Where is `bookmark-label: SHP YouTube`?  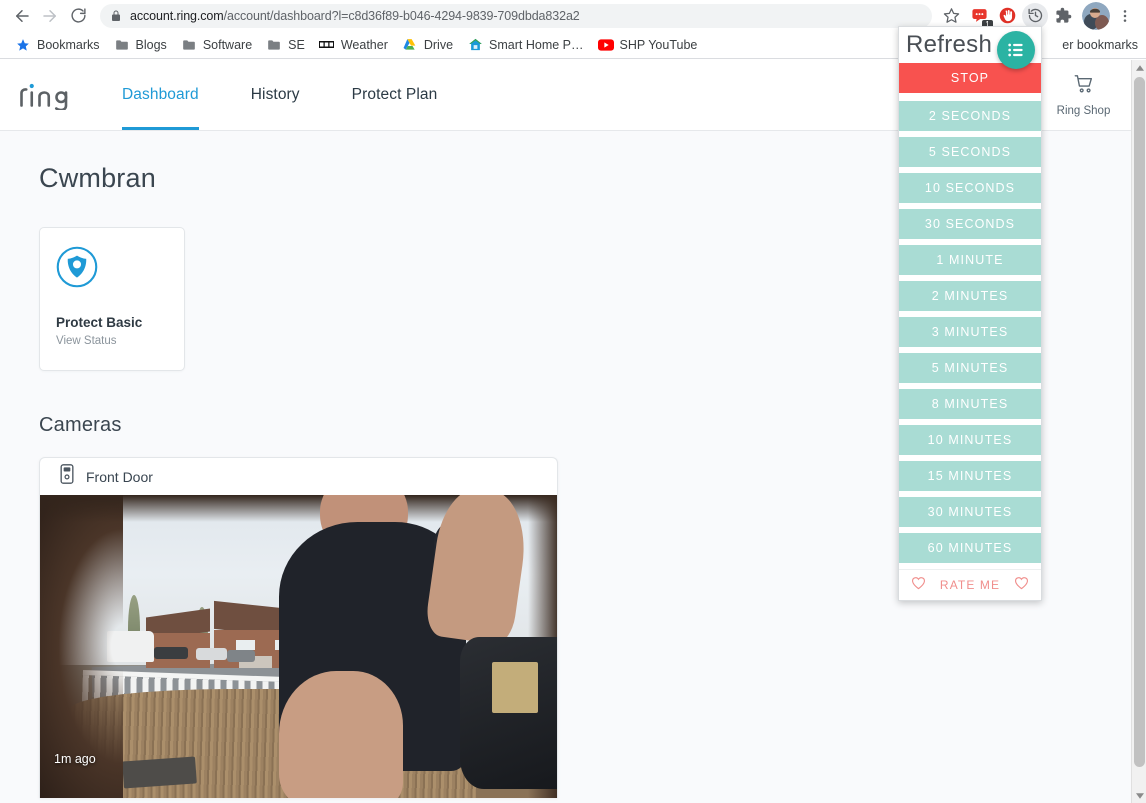 bookmark-label: SHP YouTube is located at coordinates (658, 44).